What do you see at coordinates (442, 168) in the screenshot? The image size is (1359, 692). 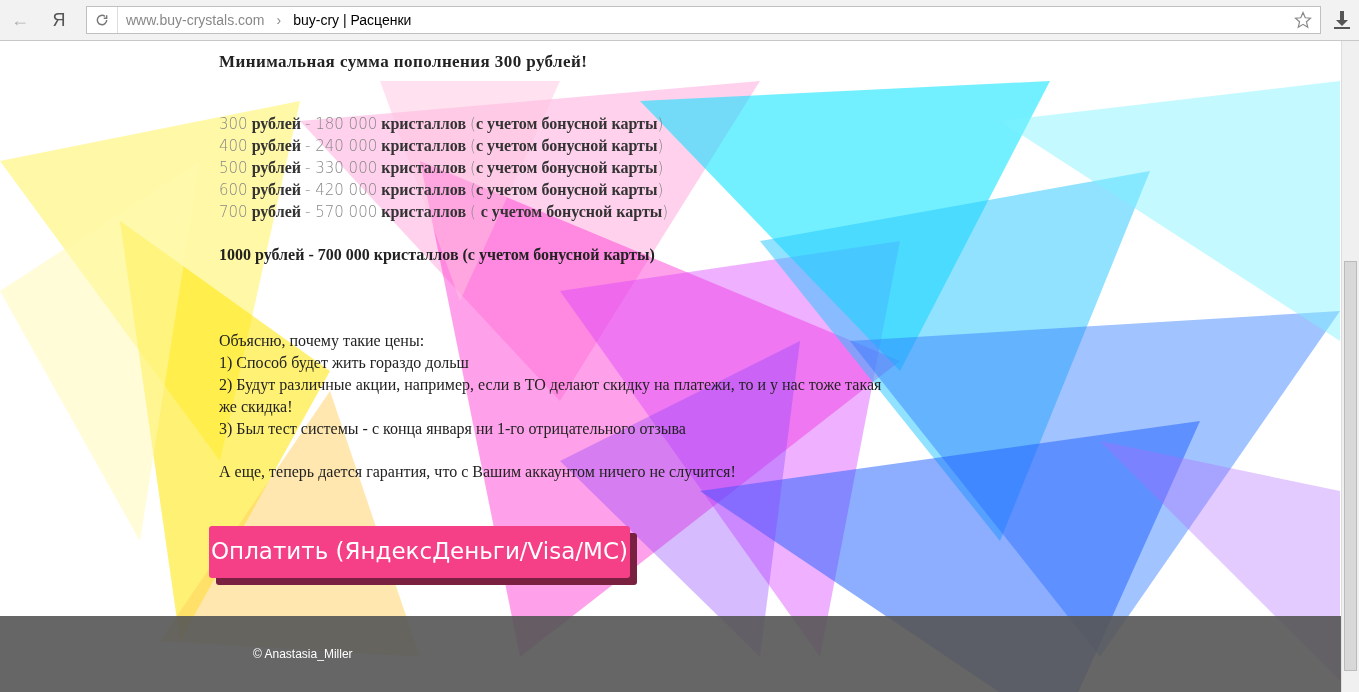 I see `price-line: 500 рублей - 330 000 кристаллов (с учетом бонусной карты)` at bounding box center [442, 168].